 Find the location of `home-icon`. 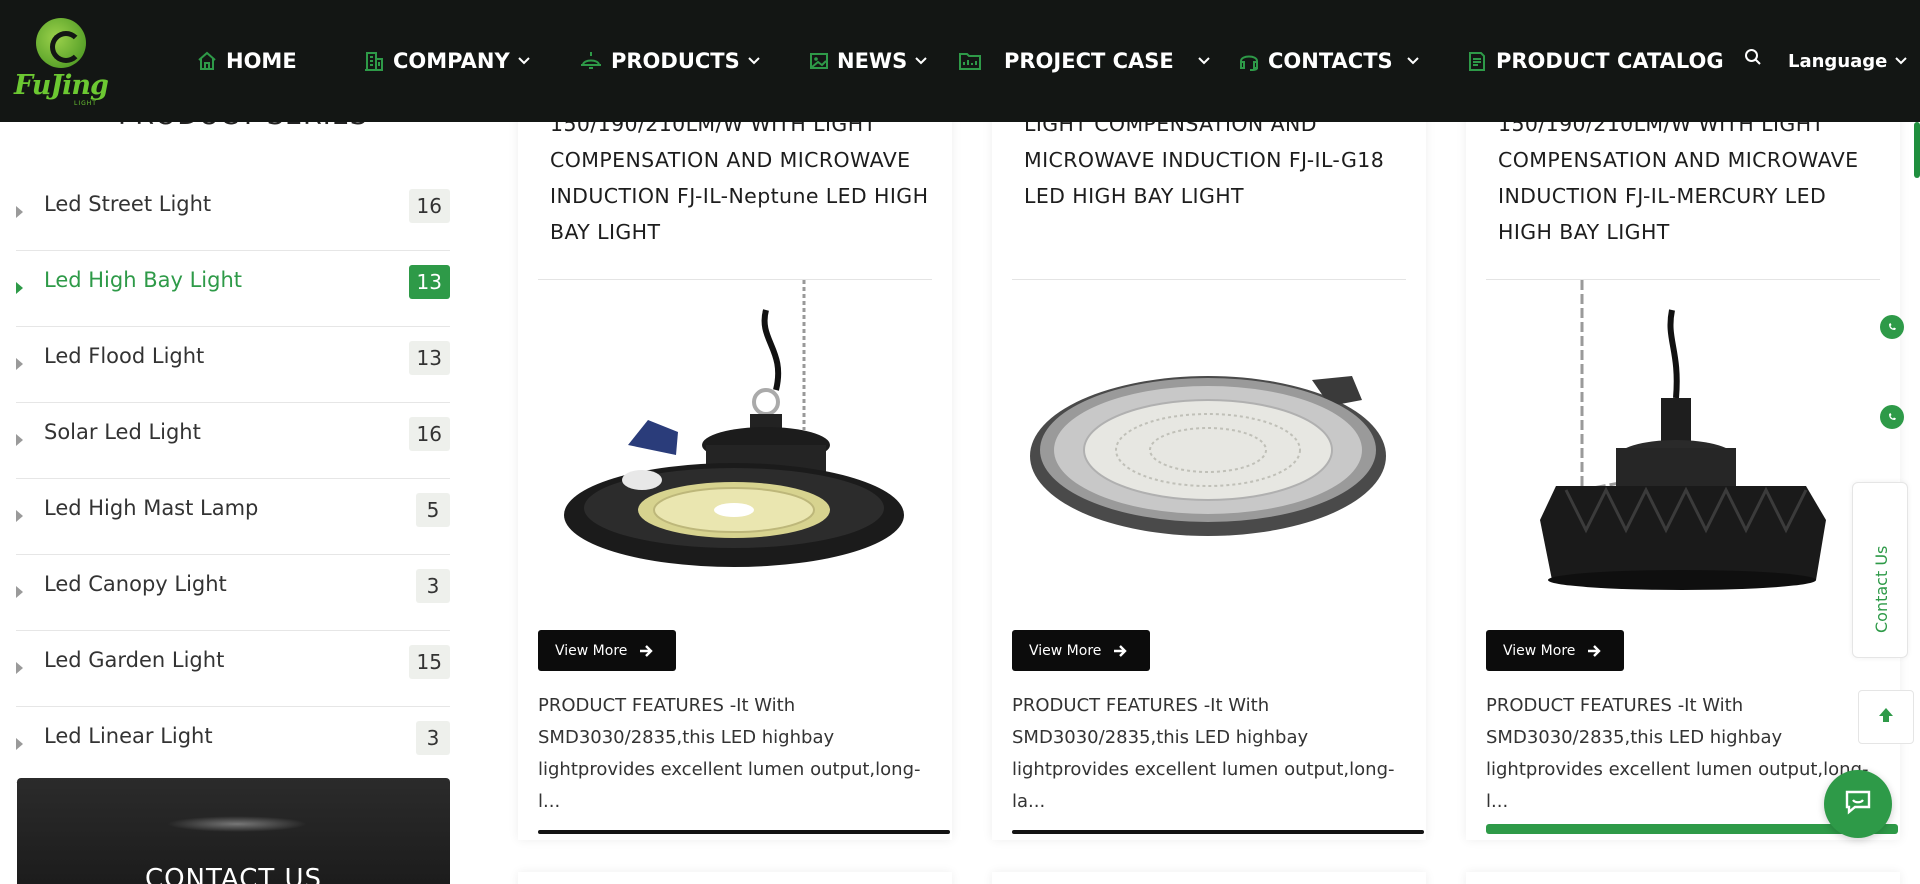

home-icon is located at coordinates (207, 61).